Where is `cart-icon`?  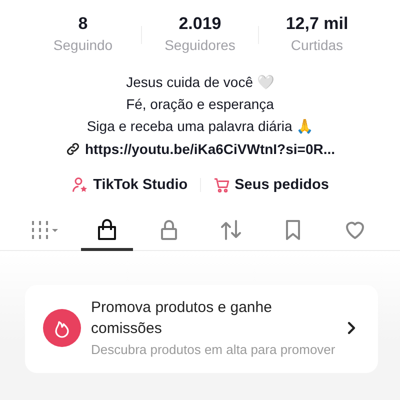 cart-icon is located at coordinates (221, 185).